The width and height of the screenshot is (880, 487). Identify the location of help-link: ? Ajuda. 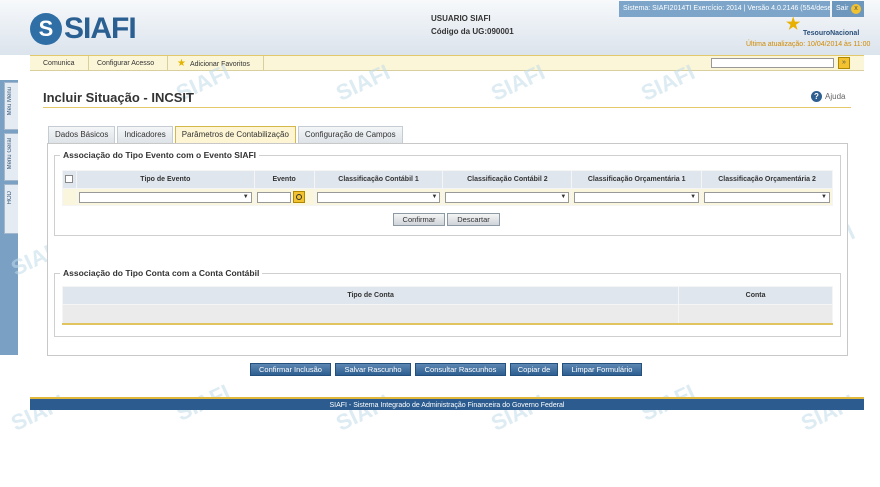
(828, 96).